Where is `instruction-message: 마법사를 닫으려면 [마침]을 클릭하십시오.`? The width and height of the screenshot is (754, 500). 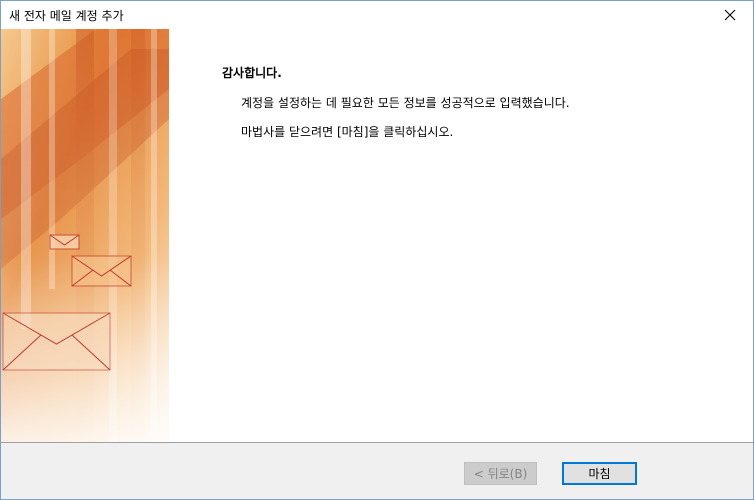
instruction-message: 마법사를 닫으려면 [마침]을 클릭하십시오. is located at coordinates (347, 132).